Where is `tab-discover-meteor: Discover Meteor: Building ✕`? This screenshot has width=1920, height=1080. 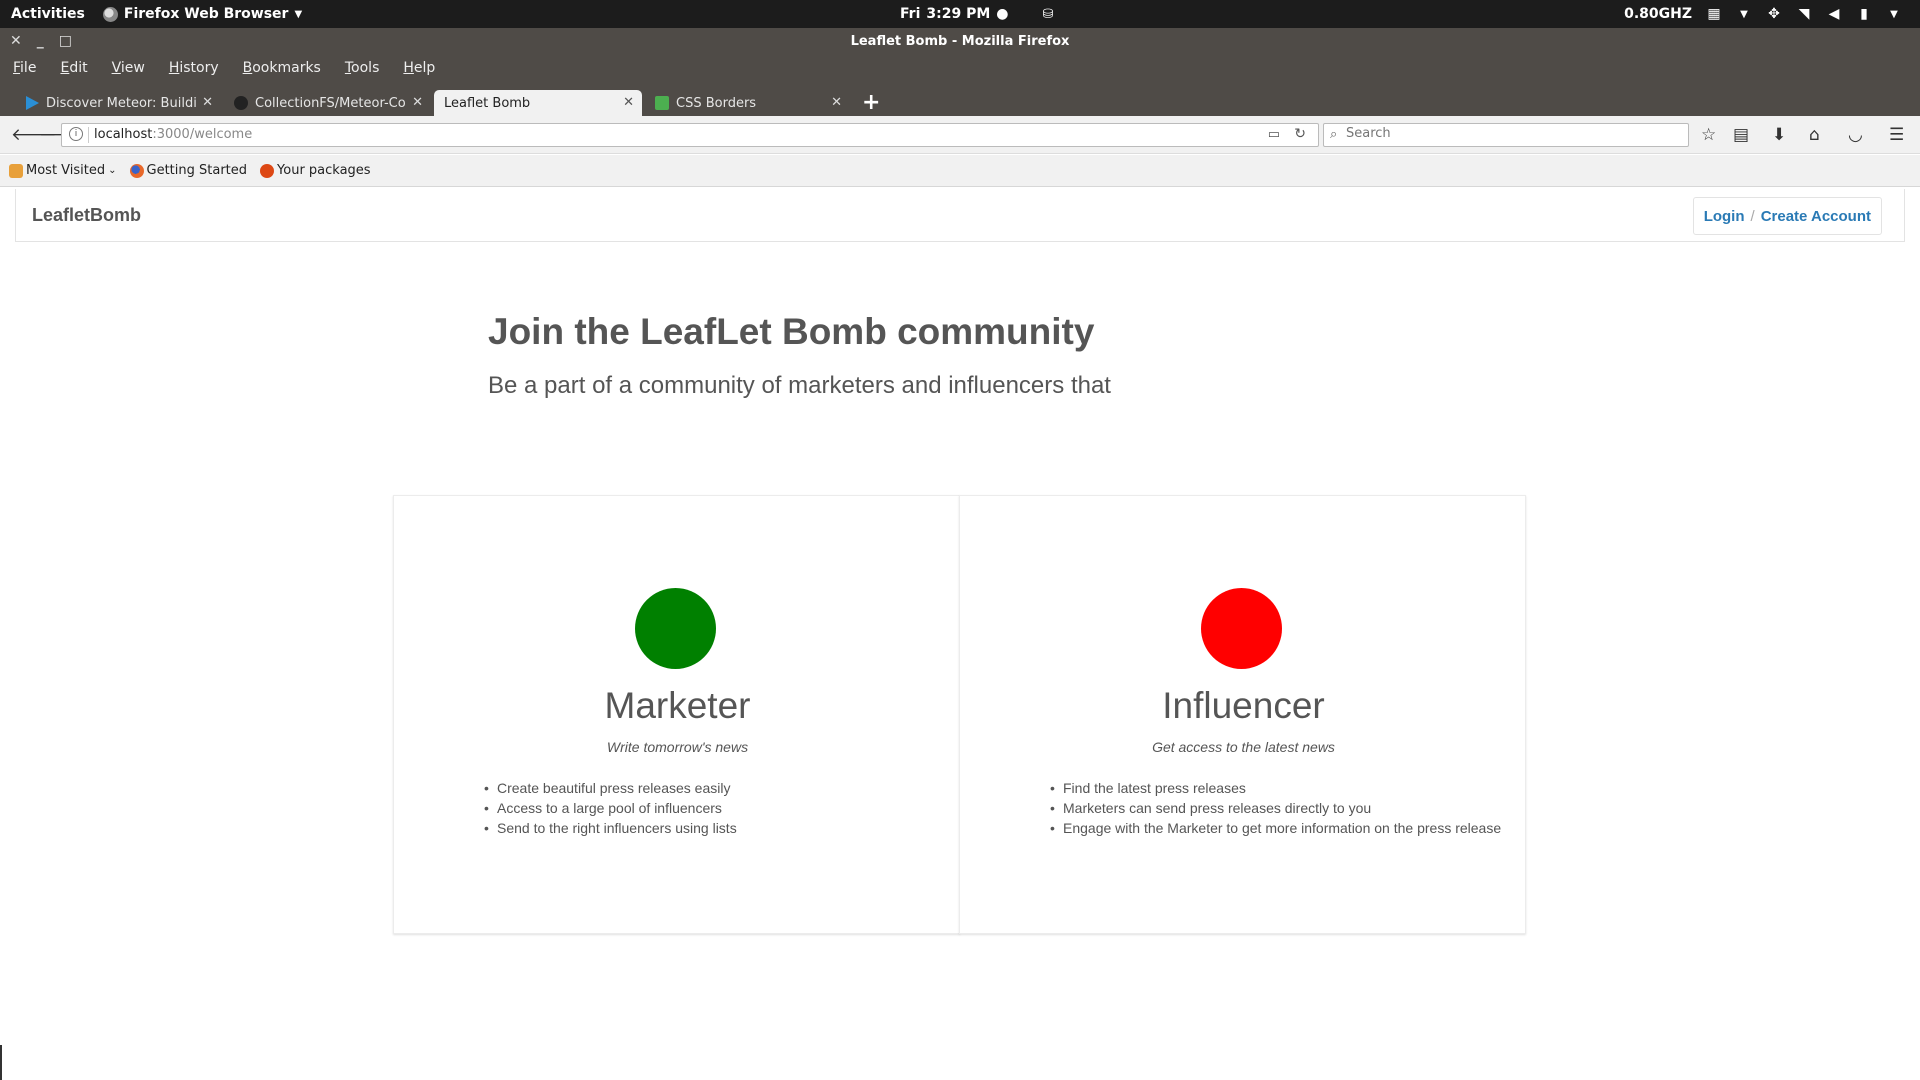 tab-discover-meteor: Discover Meteor: Building ✕ is located at coordinates (118, 103).